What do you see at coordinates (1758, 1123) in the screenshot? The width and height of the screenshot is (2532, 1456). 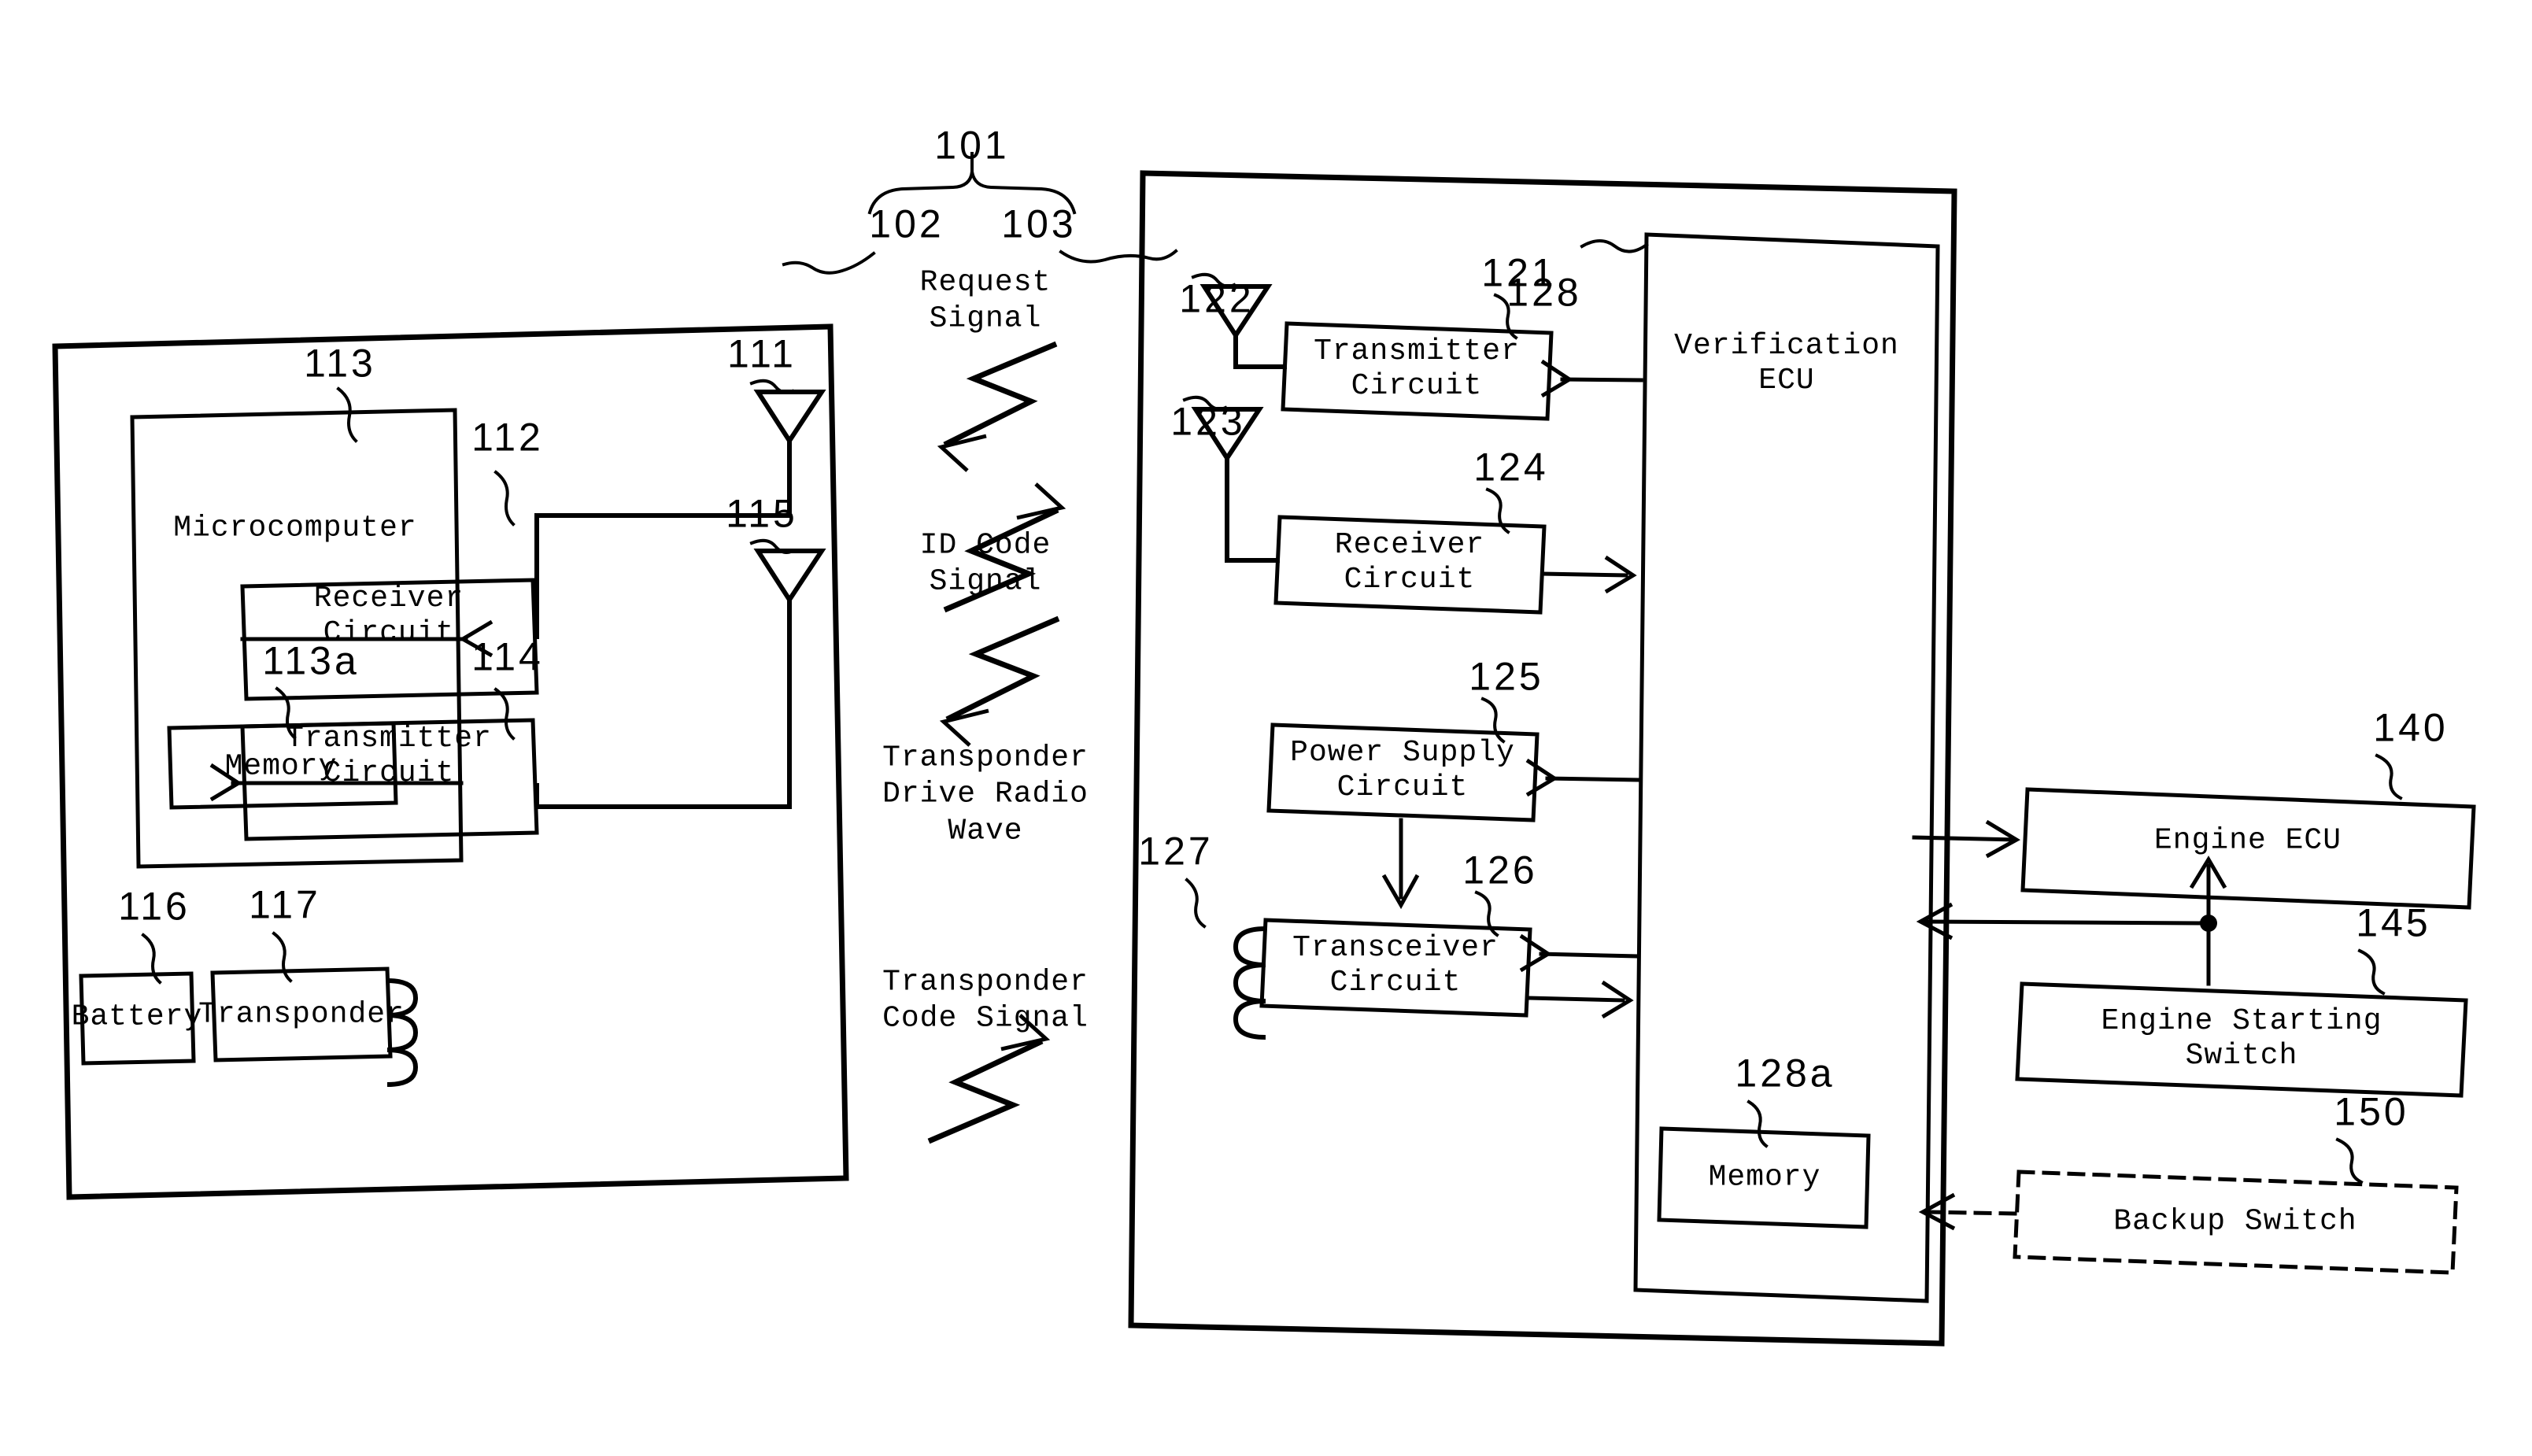 I see `leader-128a` at bounding box center [1758, 1123].